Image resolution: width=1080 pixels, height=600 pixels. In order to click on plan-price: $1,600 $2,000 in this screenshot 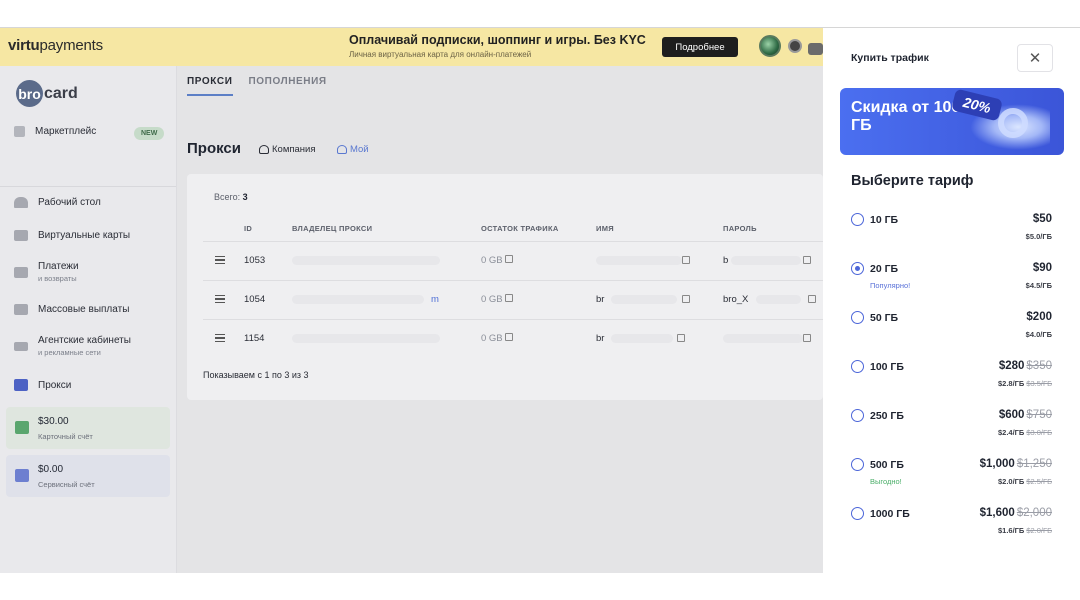, I will do `click(1016, 513)`.